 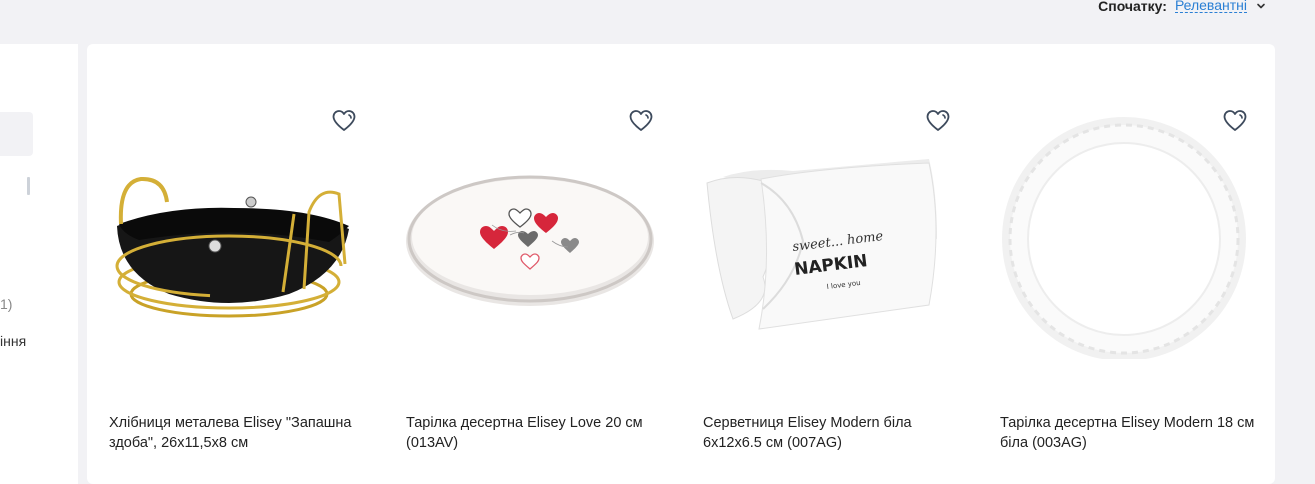 What do you see at coordinates (232, 247) in the screenshot?
I see `bread-basket-image` at bounding box center [232, 247].